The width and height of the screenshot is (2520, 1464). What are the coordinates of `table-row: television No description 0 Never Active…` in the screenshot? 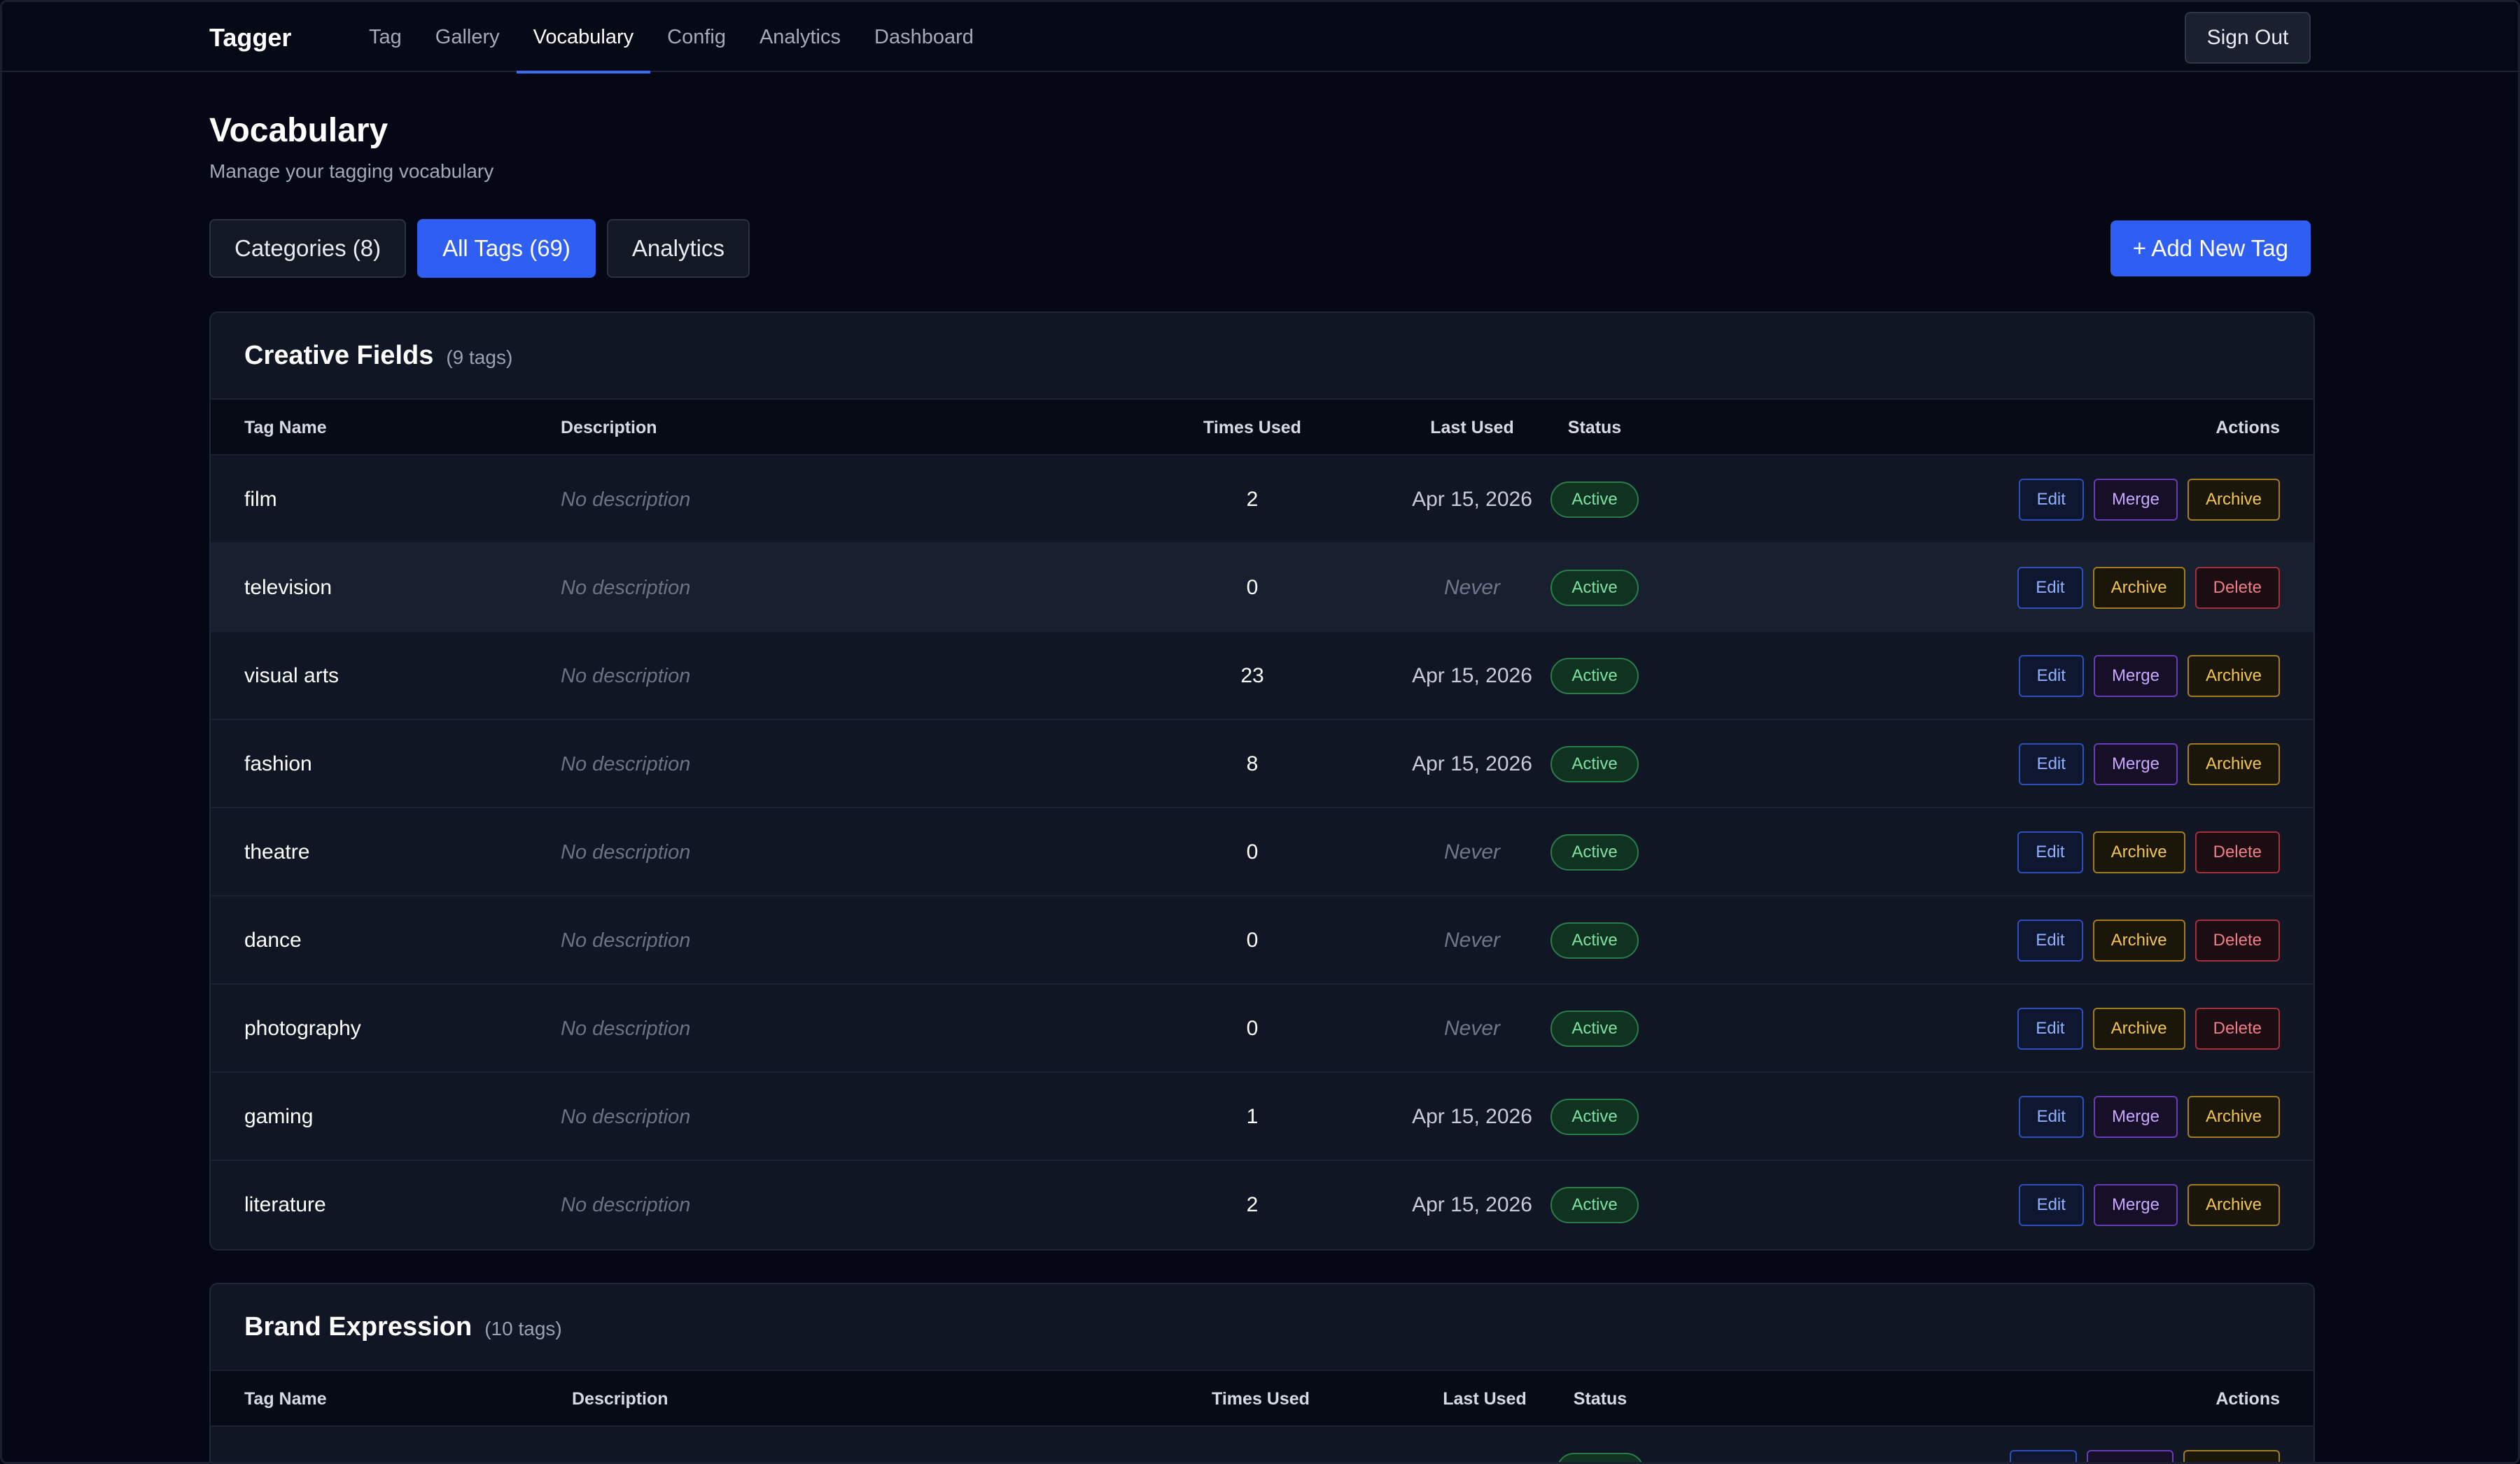 It's located at (1262, 588).